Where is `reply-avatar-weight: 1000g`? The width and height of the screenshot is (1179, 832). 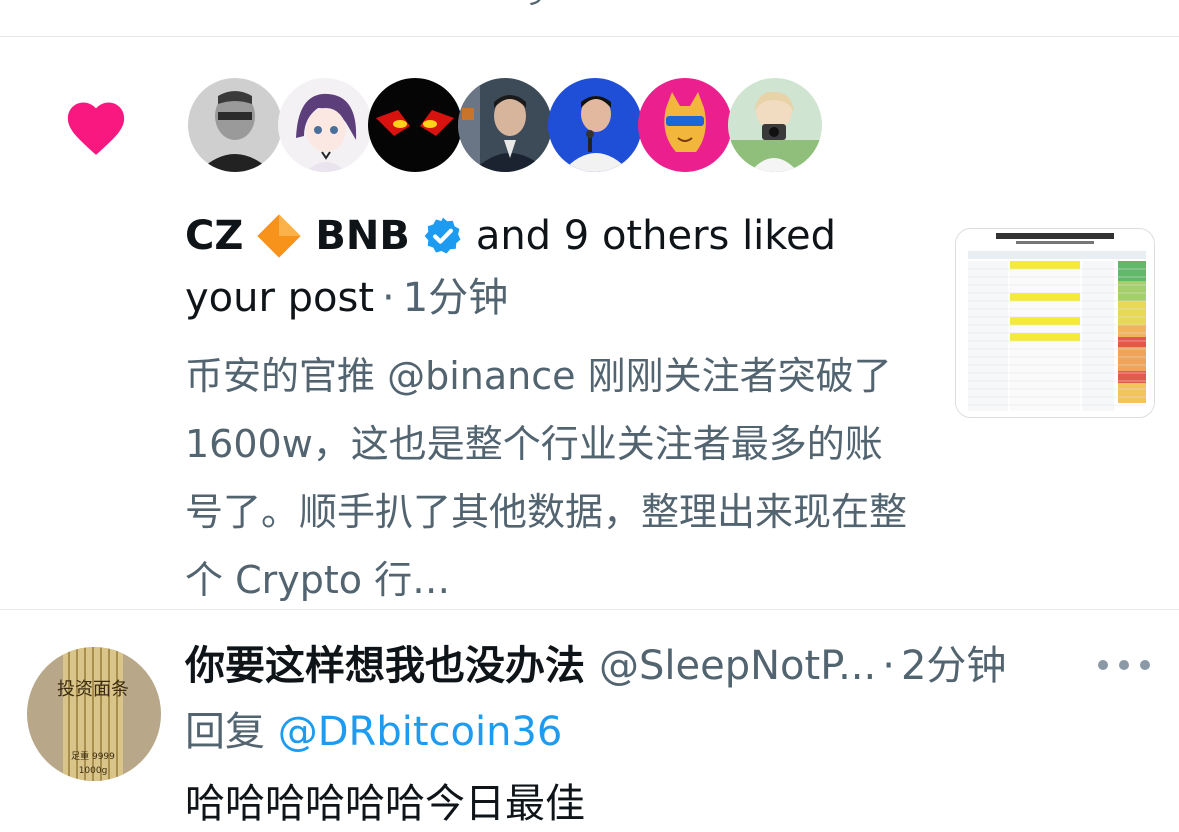
reply-avatar-weight: 1000g is located at coordinates (93, 771).